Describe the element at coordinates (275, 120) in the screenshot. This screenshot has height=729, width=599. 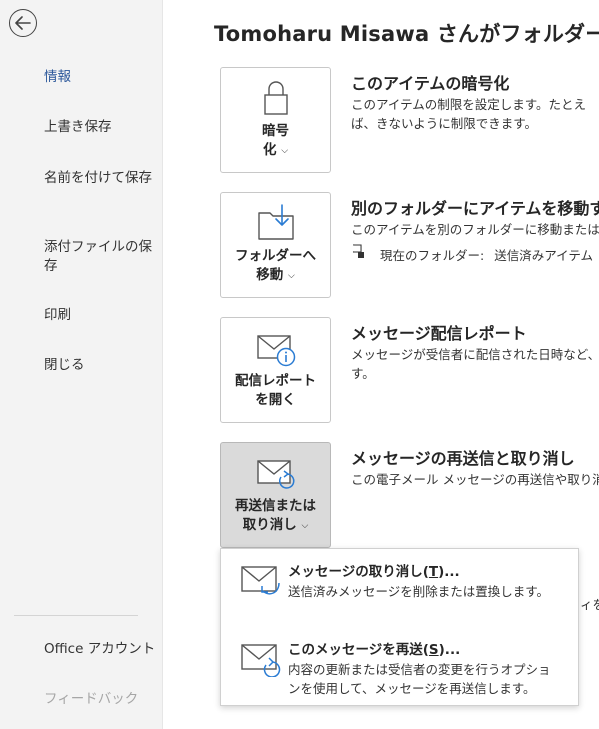
I see `encrypt-button: 暗号 化 ⌵` at that location.